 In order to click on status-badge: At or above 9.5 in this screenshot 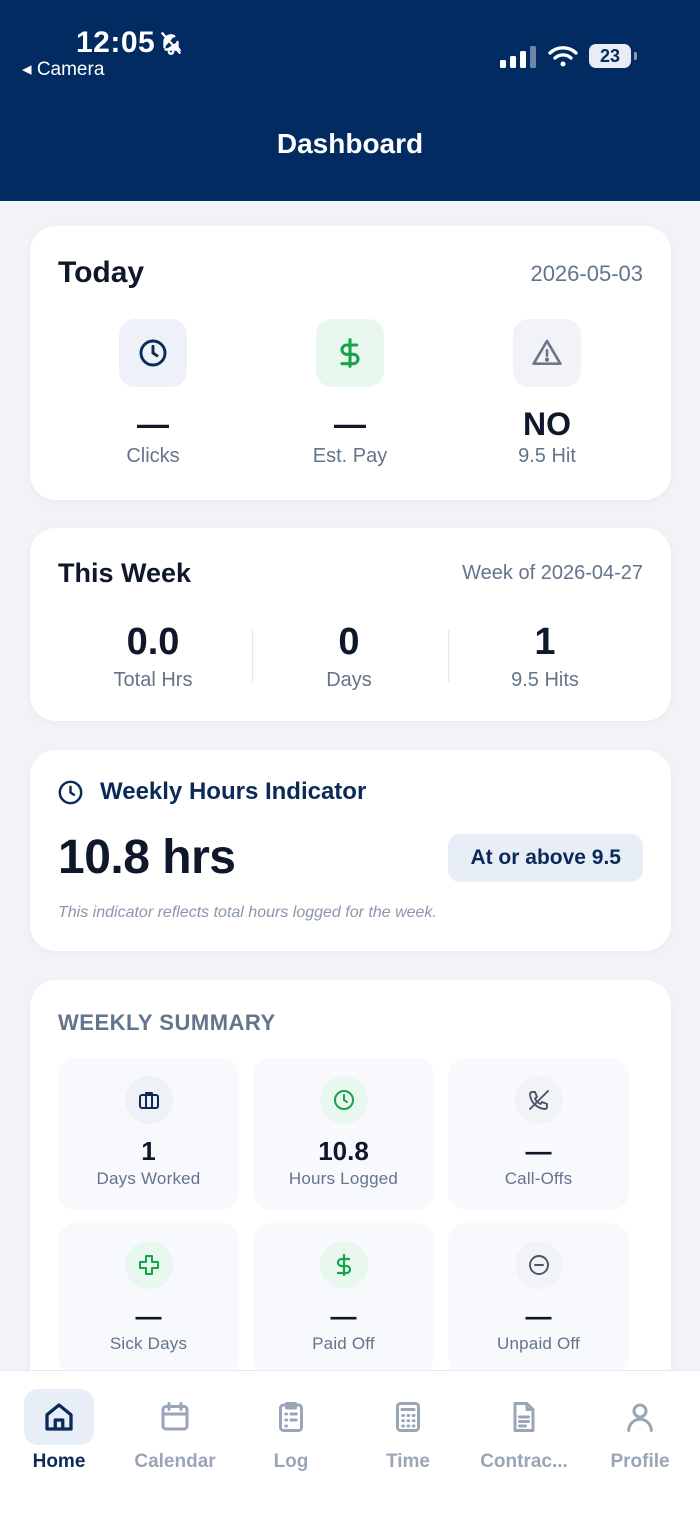, I will do `click(545, 858)`.